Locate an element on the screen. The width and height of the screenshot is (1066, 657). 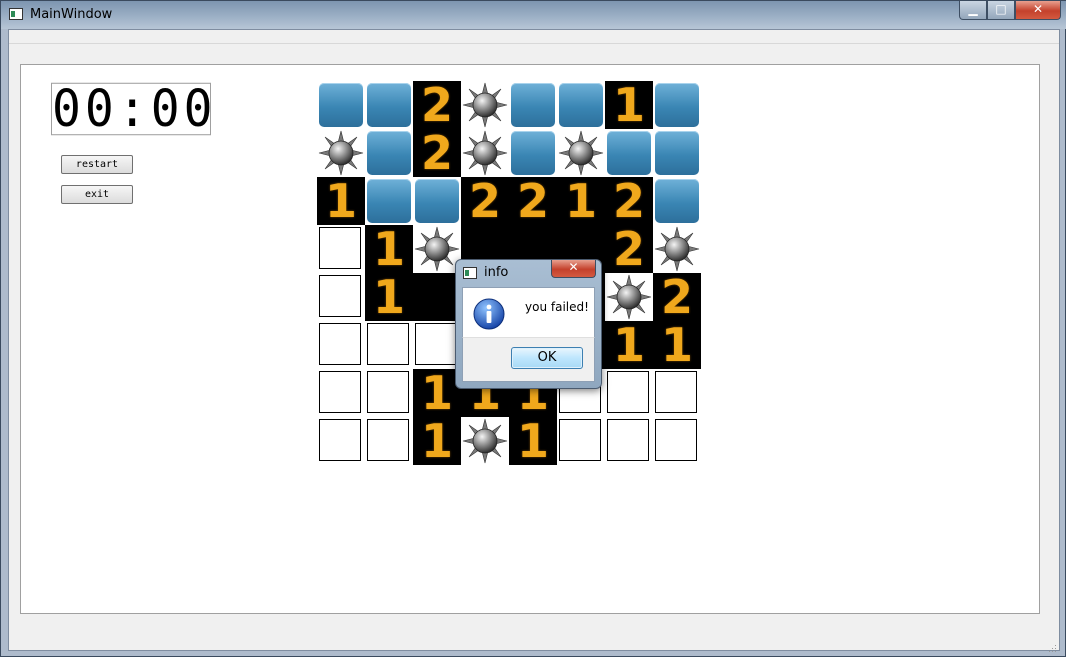
timer-display: 00:00 is located at coordinates (134, 109).